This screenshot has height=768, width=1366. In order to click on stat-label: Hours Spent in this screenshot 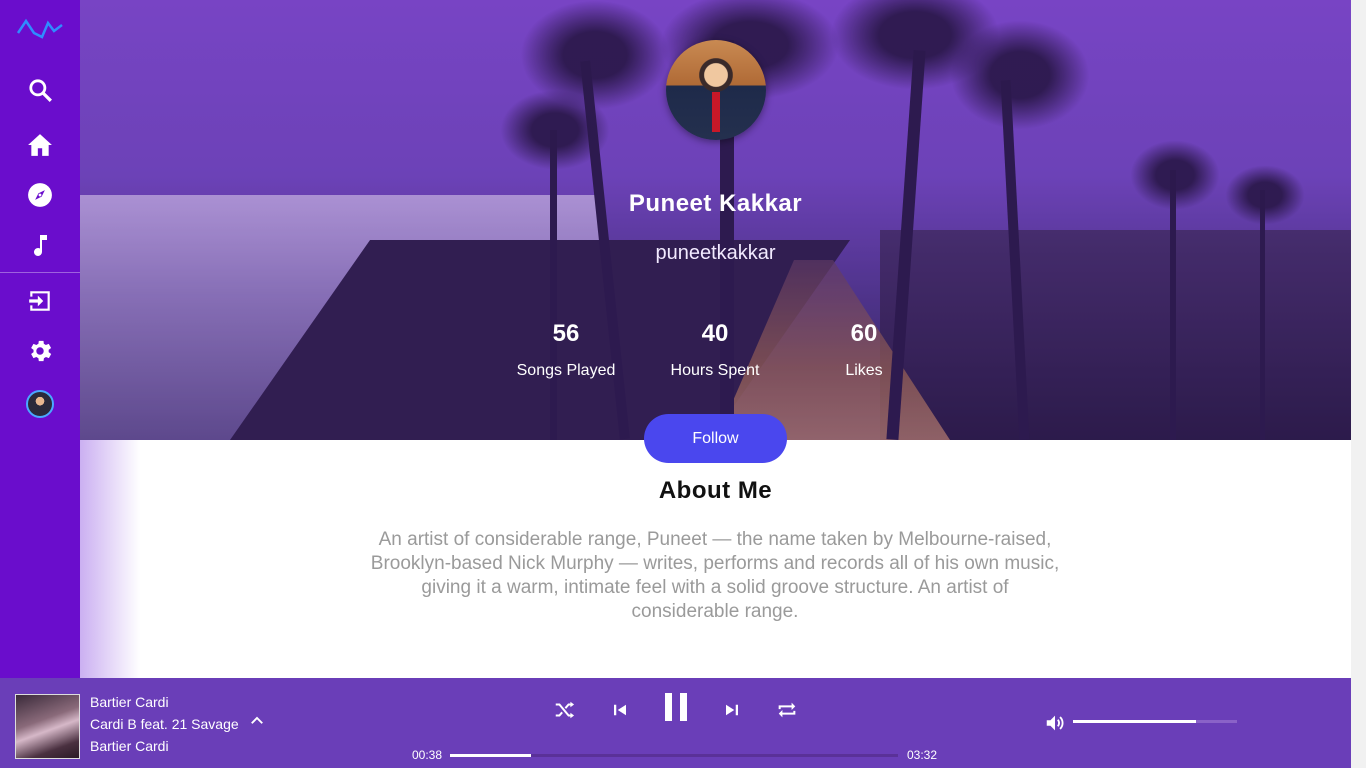, I will do `click(715, 370)`.